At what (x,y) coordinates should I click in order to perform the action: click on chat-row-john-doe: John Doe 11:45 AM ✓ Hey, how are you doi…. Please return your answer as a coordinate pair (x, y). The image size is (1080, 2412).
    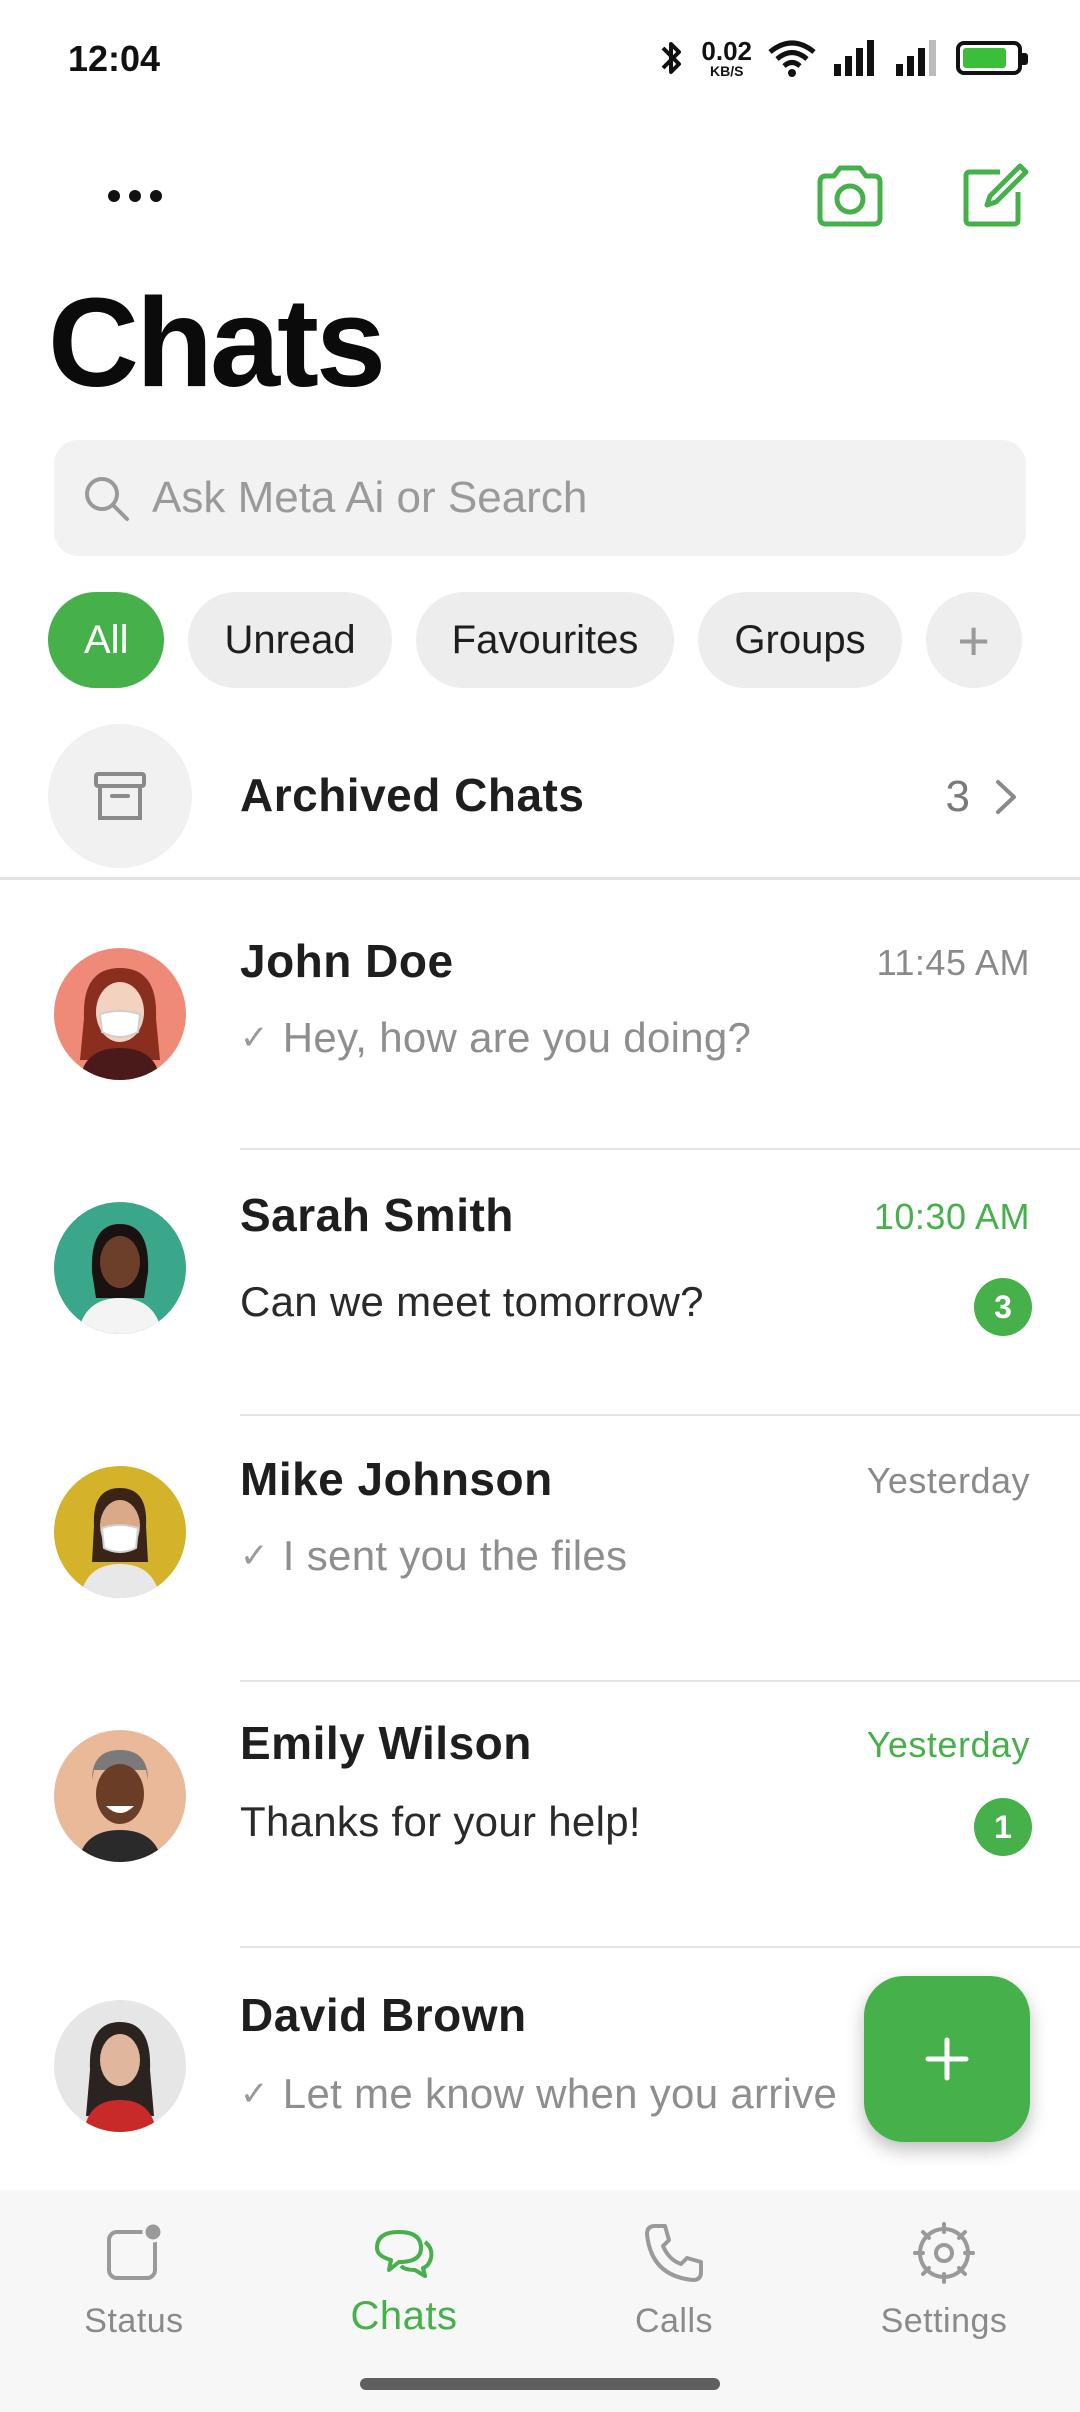
    Looking at the image, I should click on (540, 1017).